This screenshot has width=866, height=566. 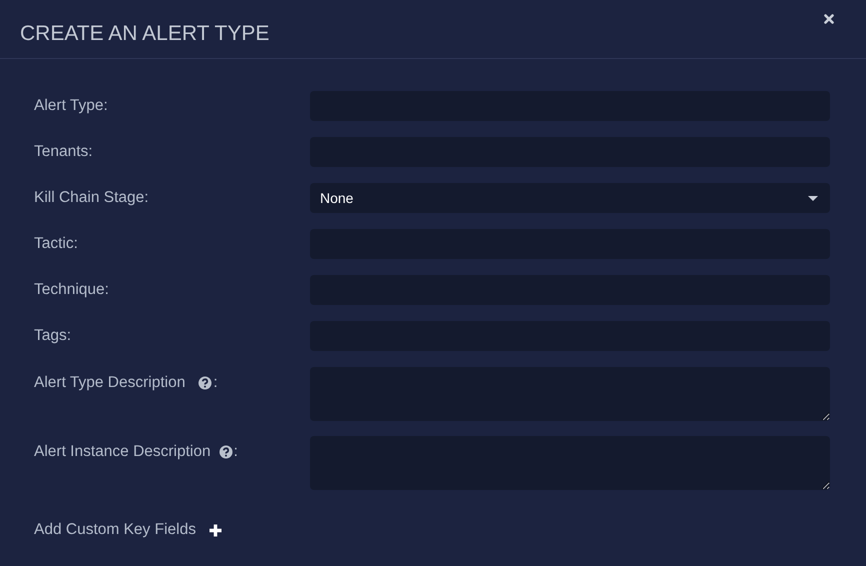 What do you see at coordinates (115, 530) in the screenshot?
I see `add-fields-link: Add Custom Key Fields` at bounding box center [115, 530].